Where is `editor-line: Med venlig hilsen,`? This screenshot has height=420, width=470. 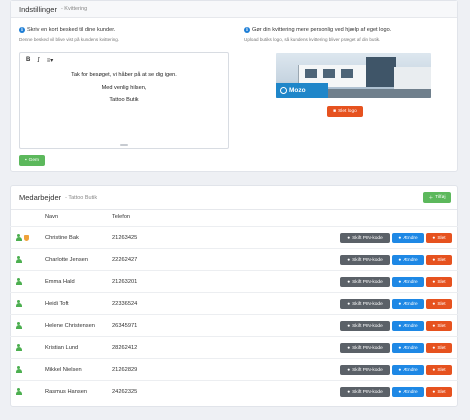
editor-line: Med venlig hilsen, is located at coordinates (124, 87).